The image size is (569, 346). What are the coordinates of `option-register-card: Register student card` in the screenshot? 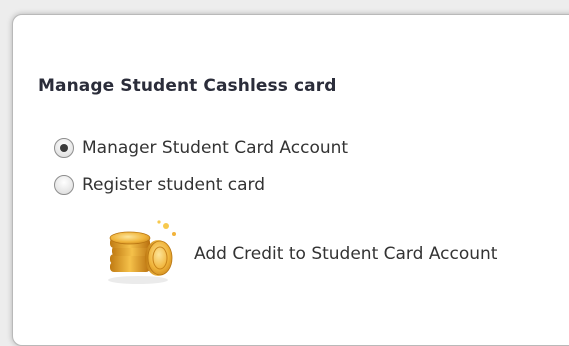 It's located at (159, 185).